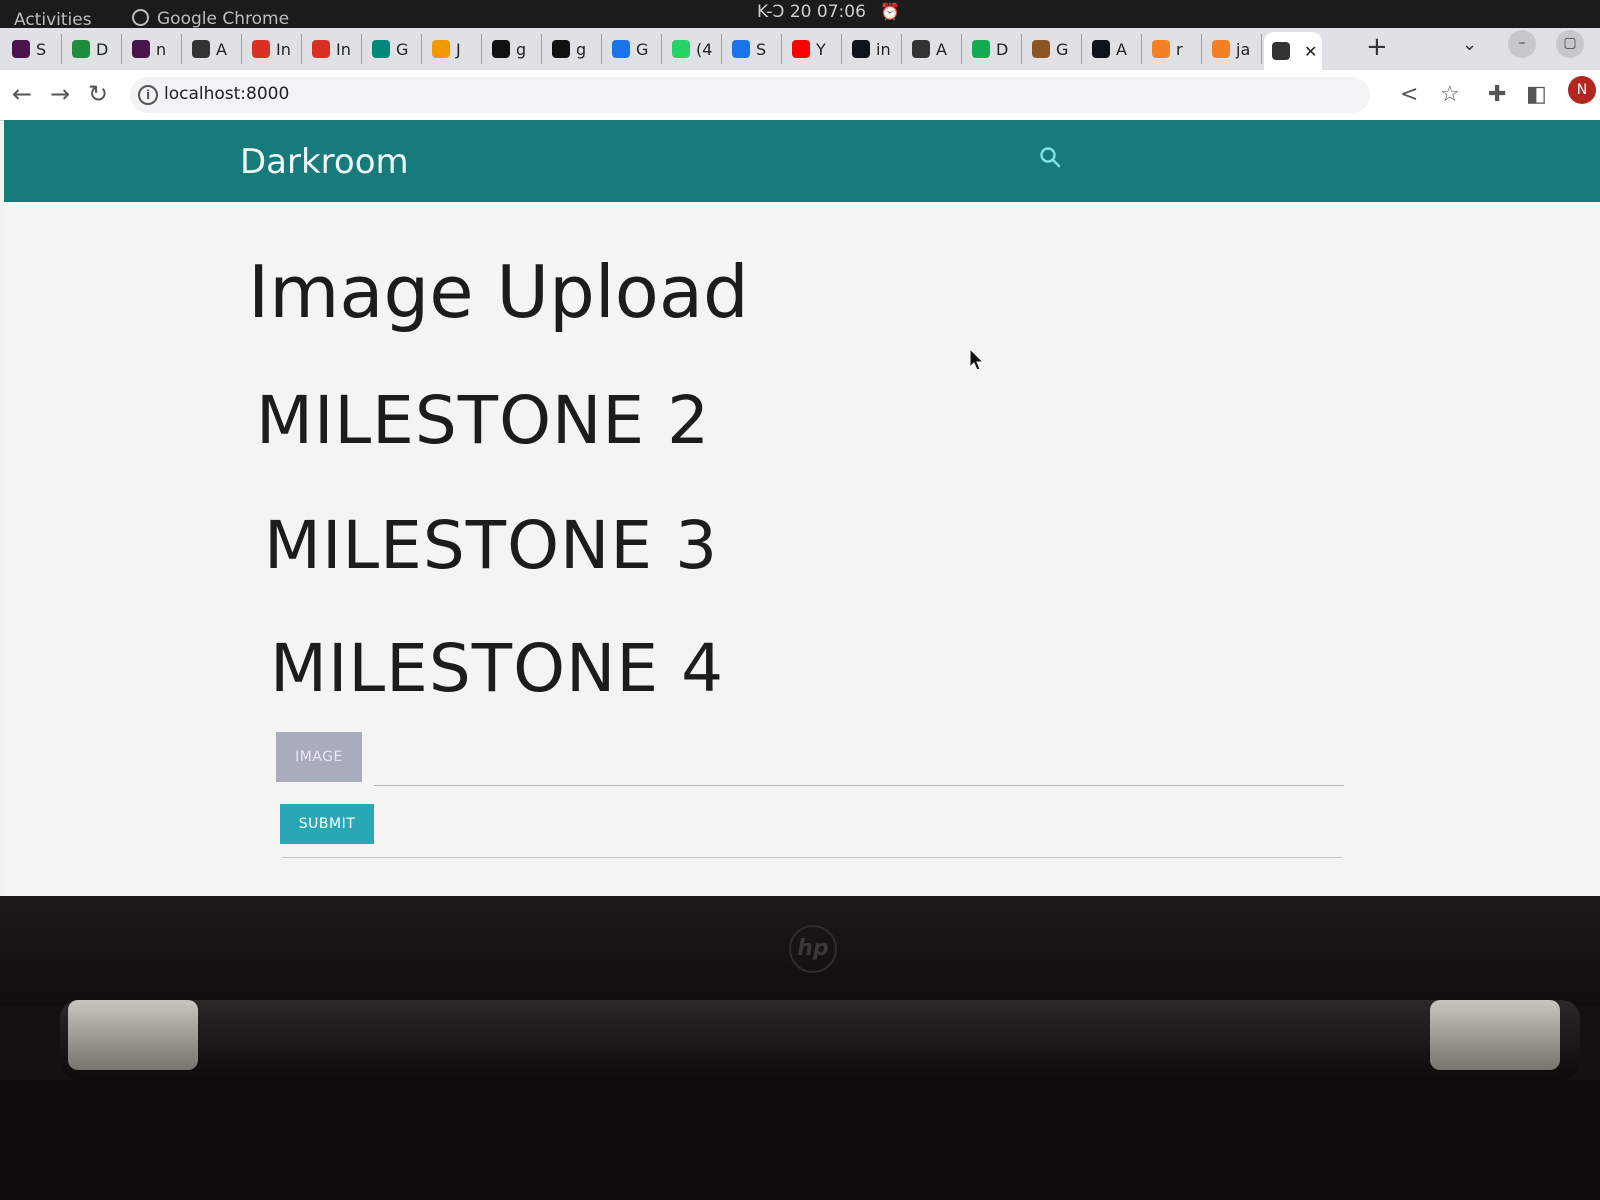 Image resolution: width=1600 pixels, height=1200 pixels. I want to click on search-icon, so click(1050, 159).